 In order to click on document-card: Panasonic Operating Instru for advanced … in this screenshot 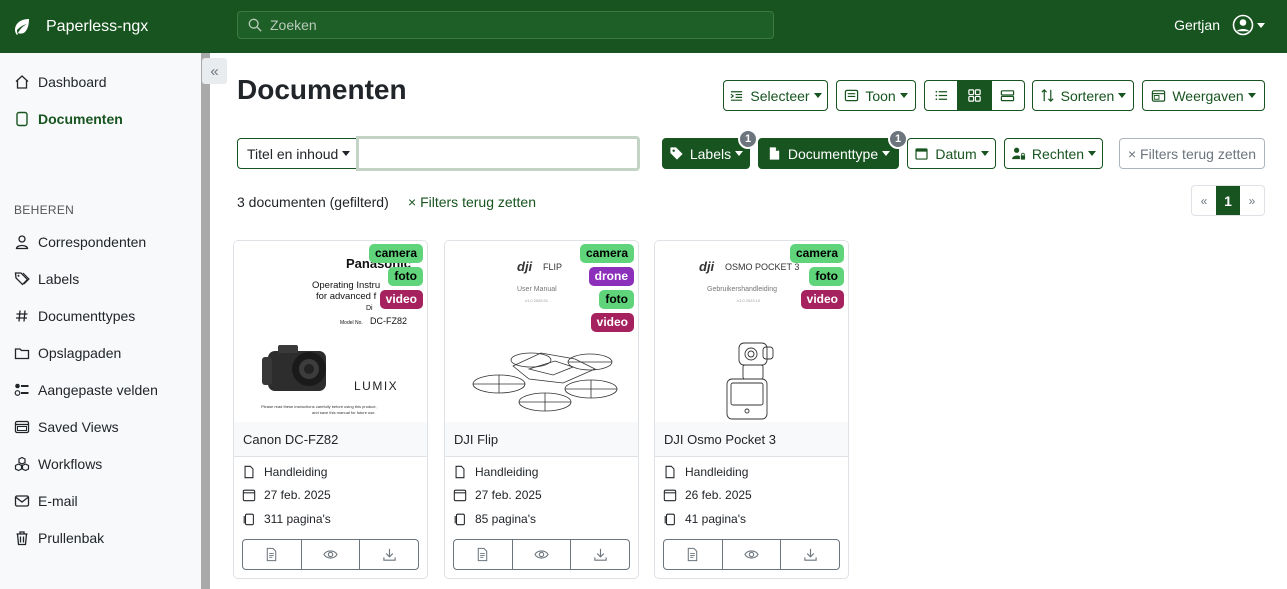, I will do `click(330, 409)`.